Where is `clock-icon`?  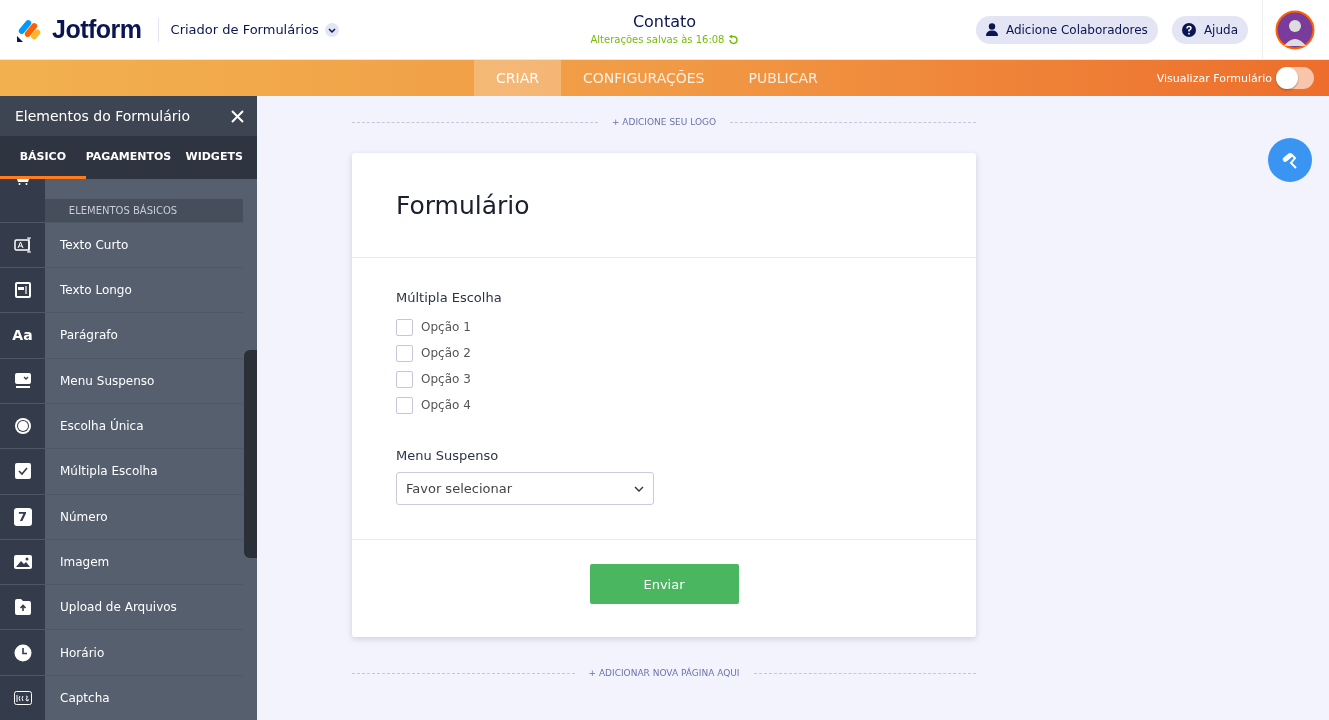
clock-icon is located at coordinates (22, 652).